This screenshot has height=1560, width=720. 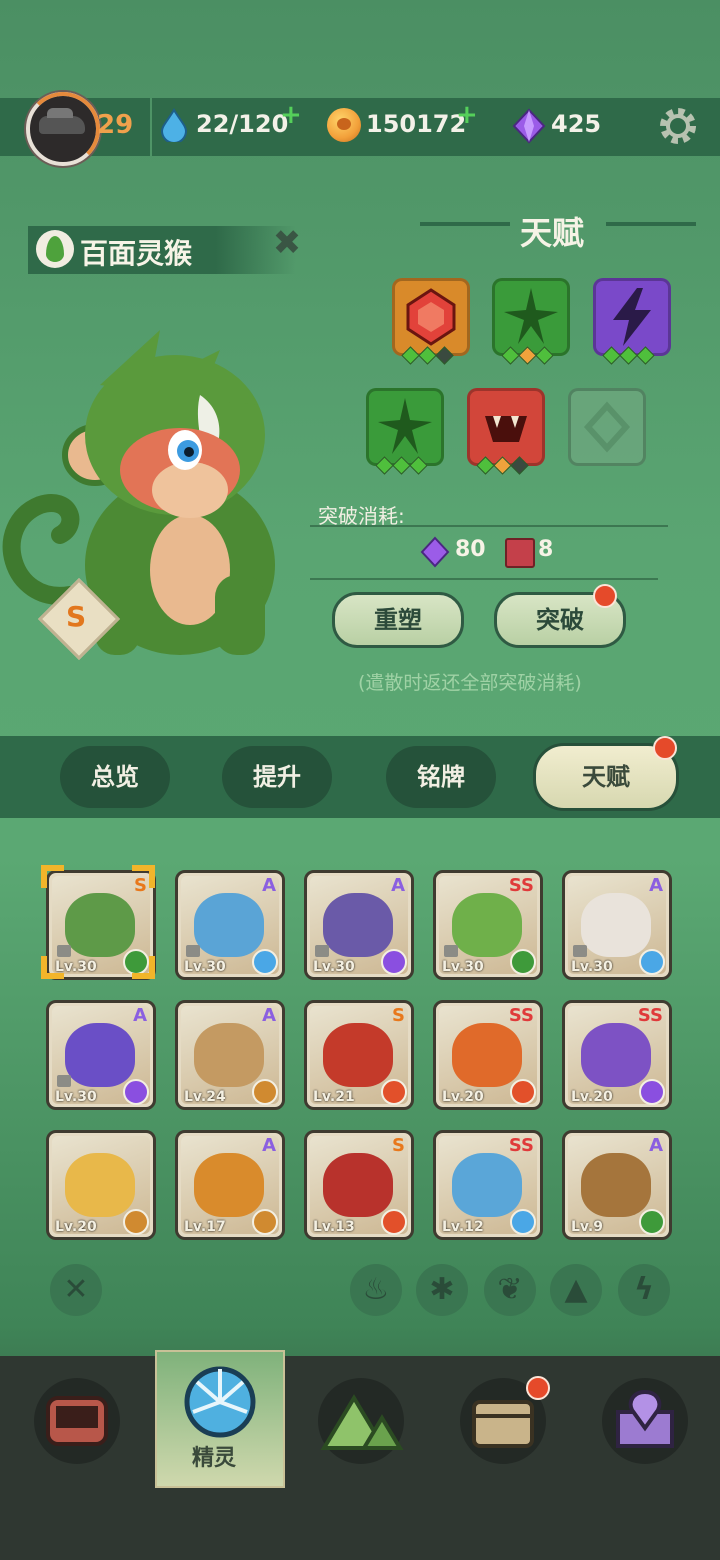 I want to click on pet-card: Lv.20, so click(x=101, y=1185).